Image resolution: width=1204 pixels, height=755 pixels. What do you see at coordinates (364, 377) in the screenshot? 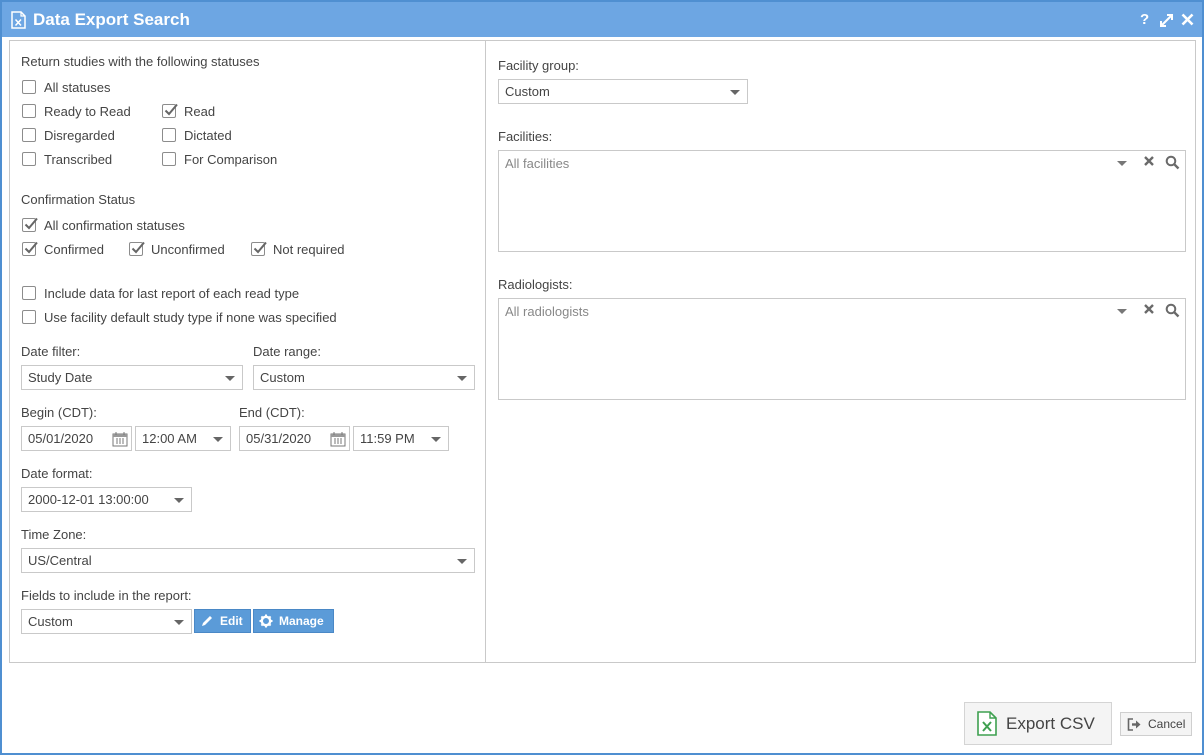
I see `date-range-select: Custom` at bounding box center [364, 377].